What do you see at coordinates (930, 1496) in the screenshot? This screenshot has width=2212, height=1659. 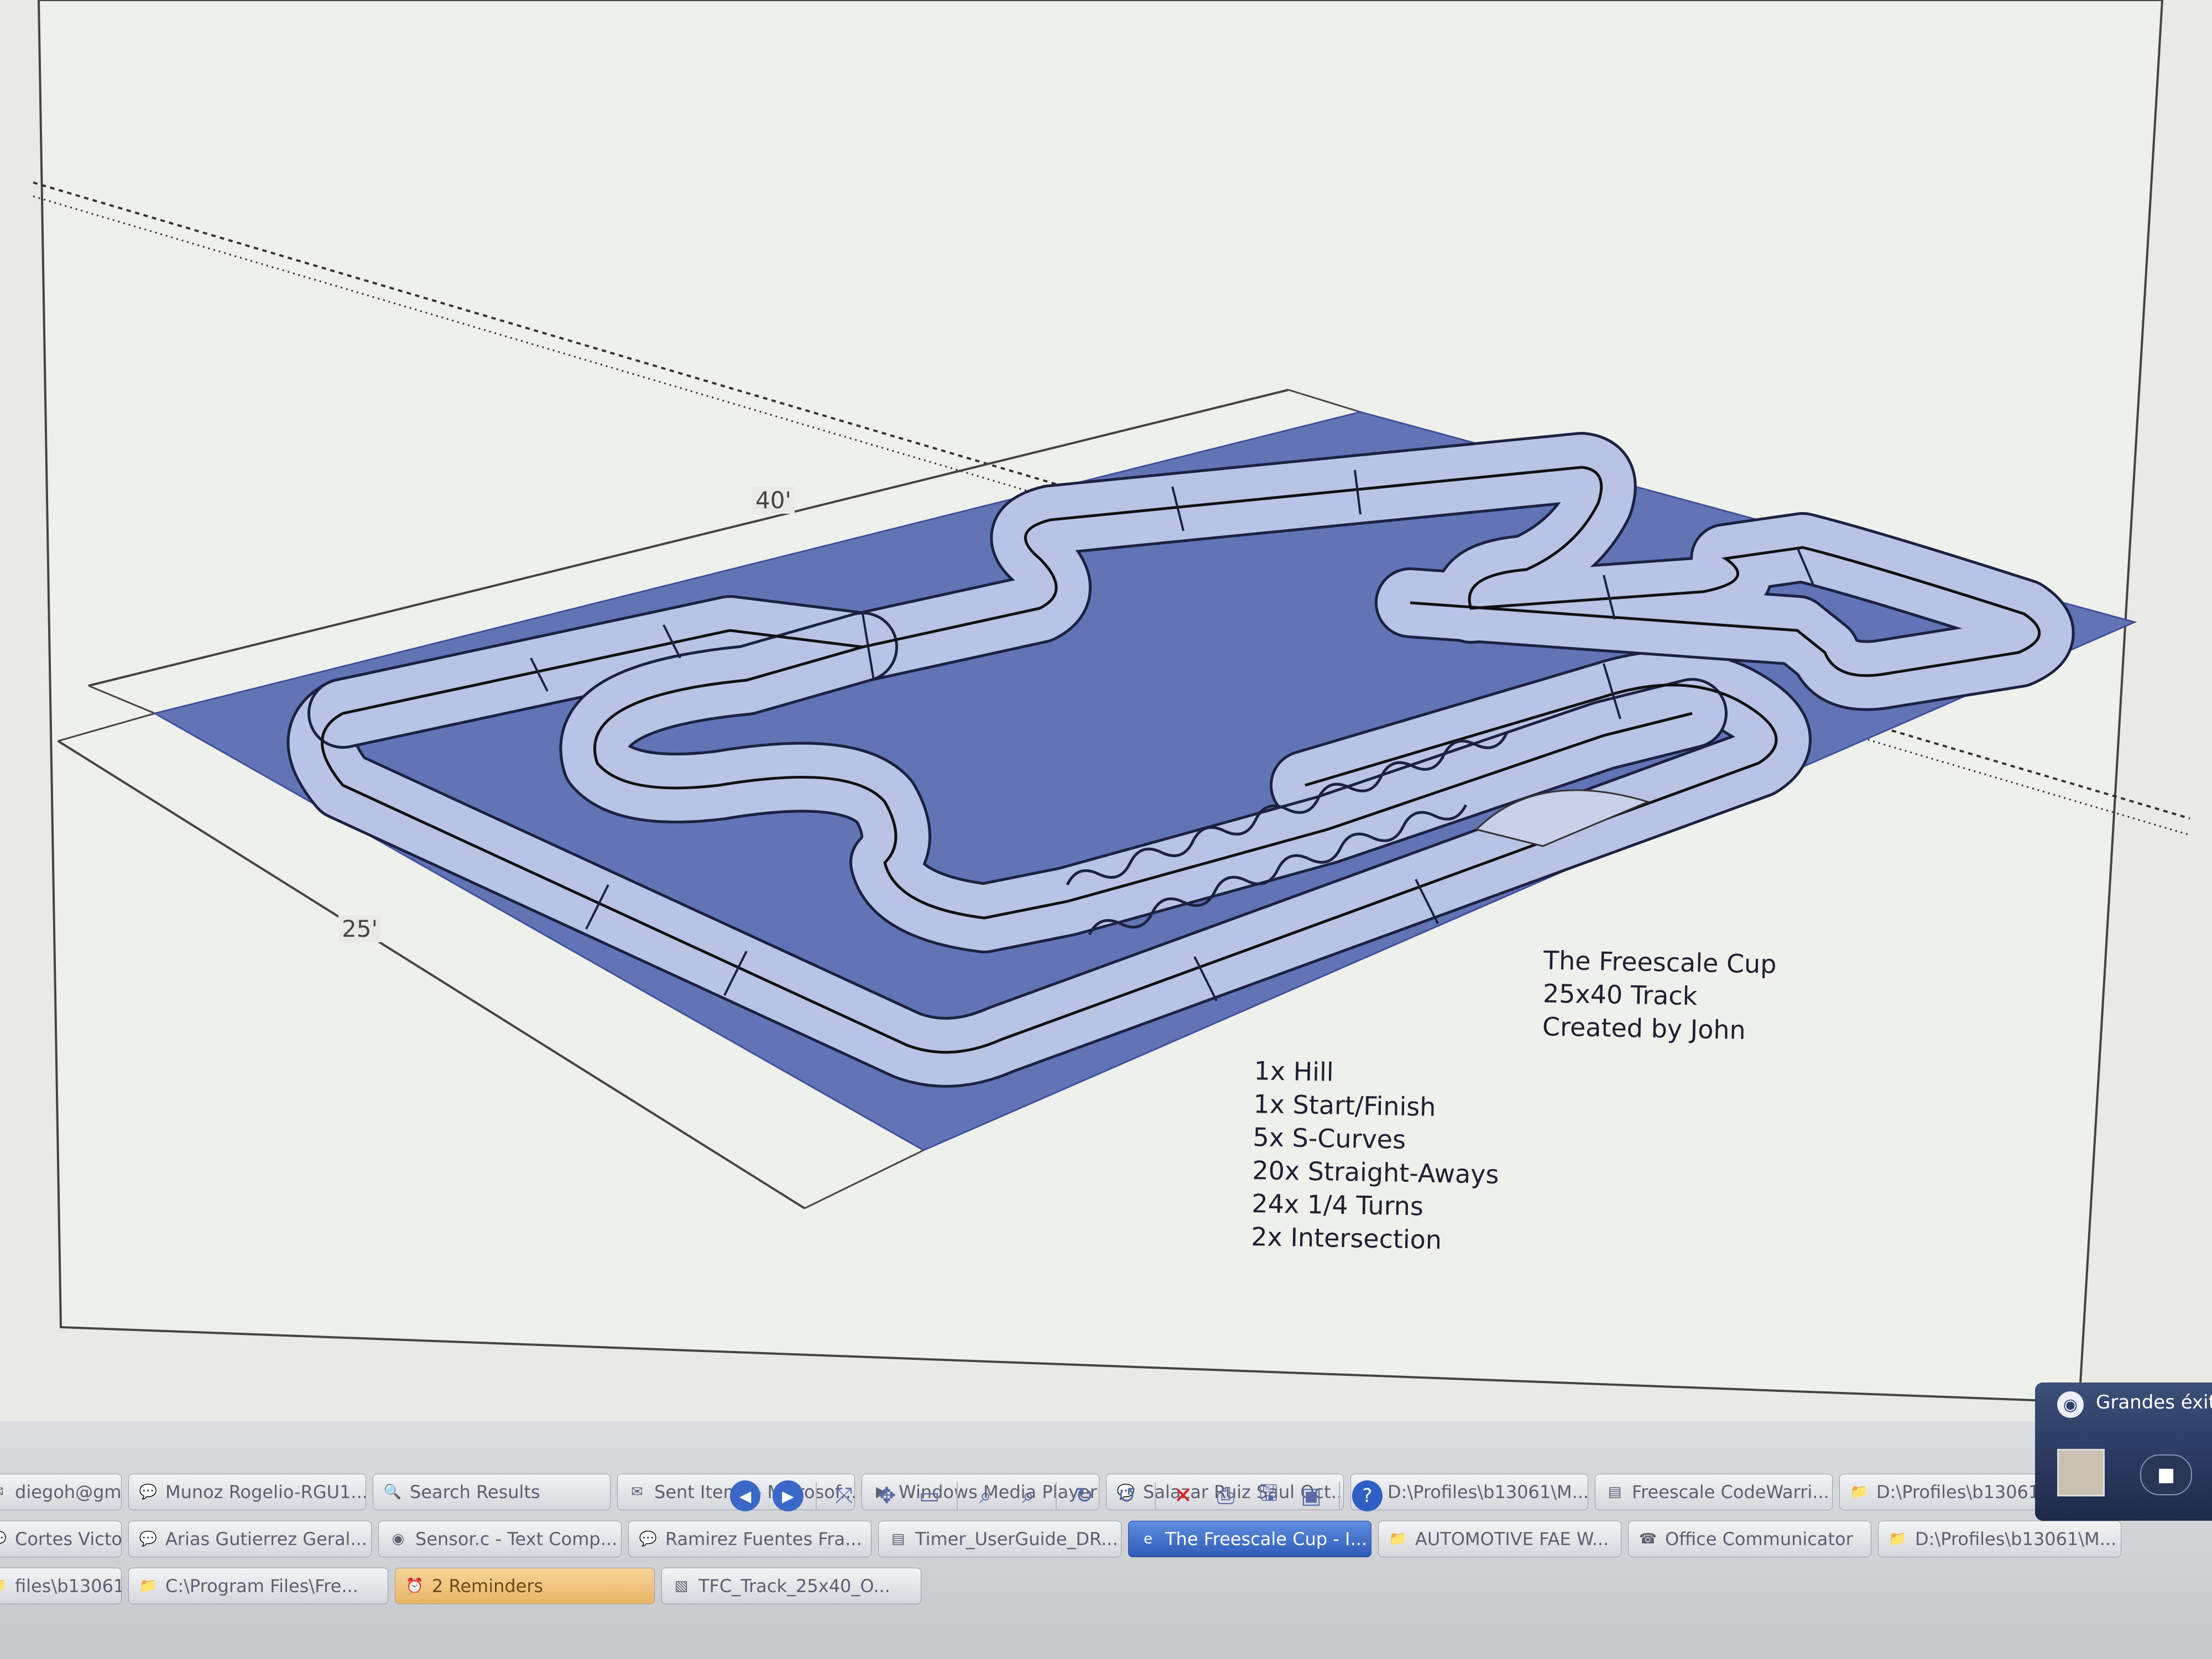 I see `slideshow-button: ▭` at bounding box center [930, 1496].